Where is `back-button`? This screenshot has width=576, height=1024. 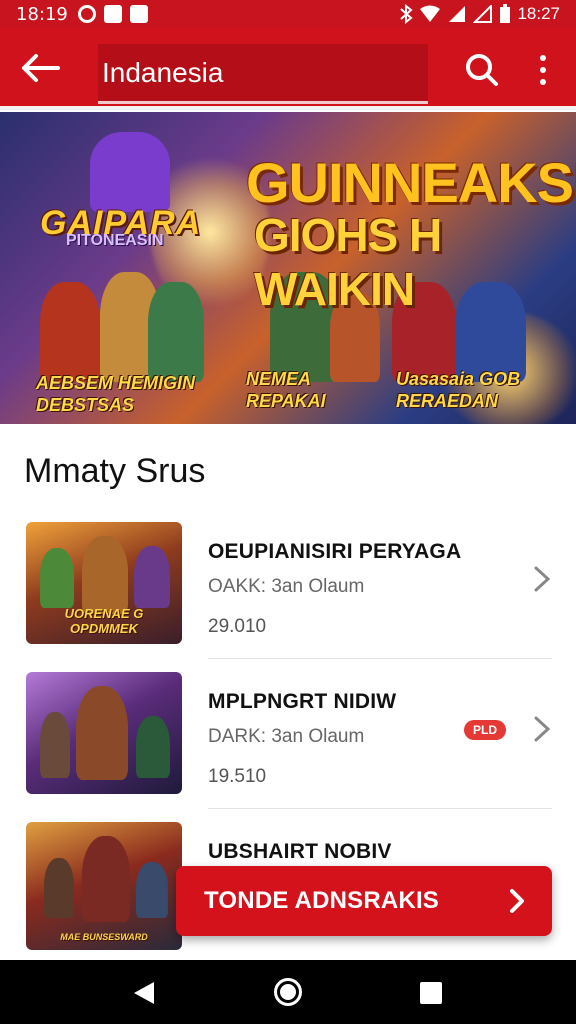
back-button is located at coordinates (40, 68).